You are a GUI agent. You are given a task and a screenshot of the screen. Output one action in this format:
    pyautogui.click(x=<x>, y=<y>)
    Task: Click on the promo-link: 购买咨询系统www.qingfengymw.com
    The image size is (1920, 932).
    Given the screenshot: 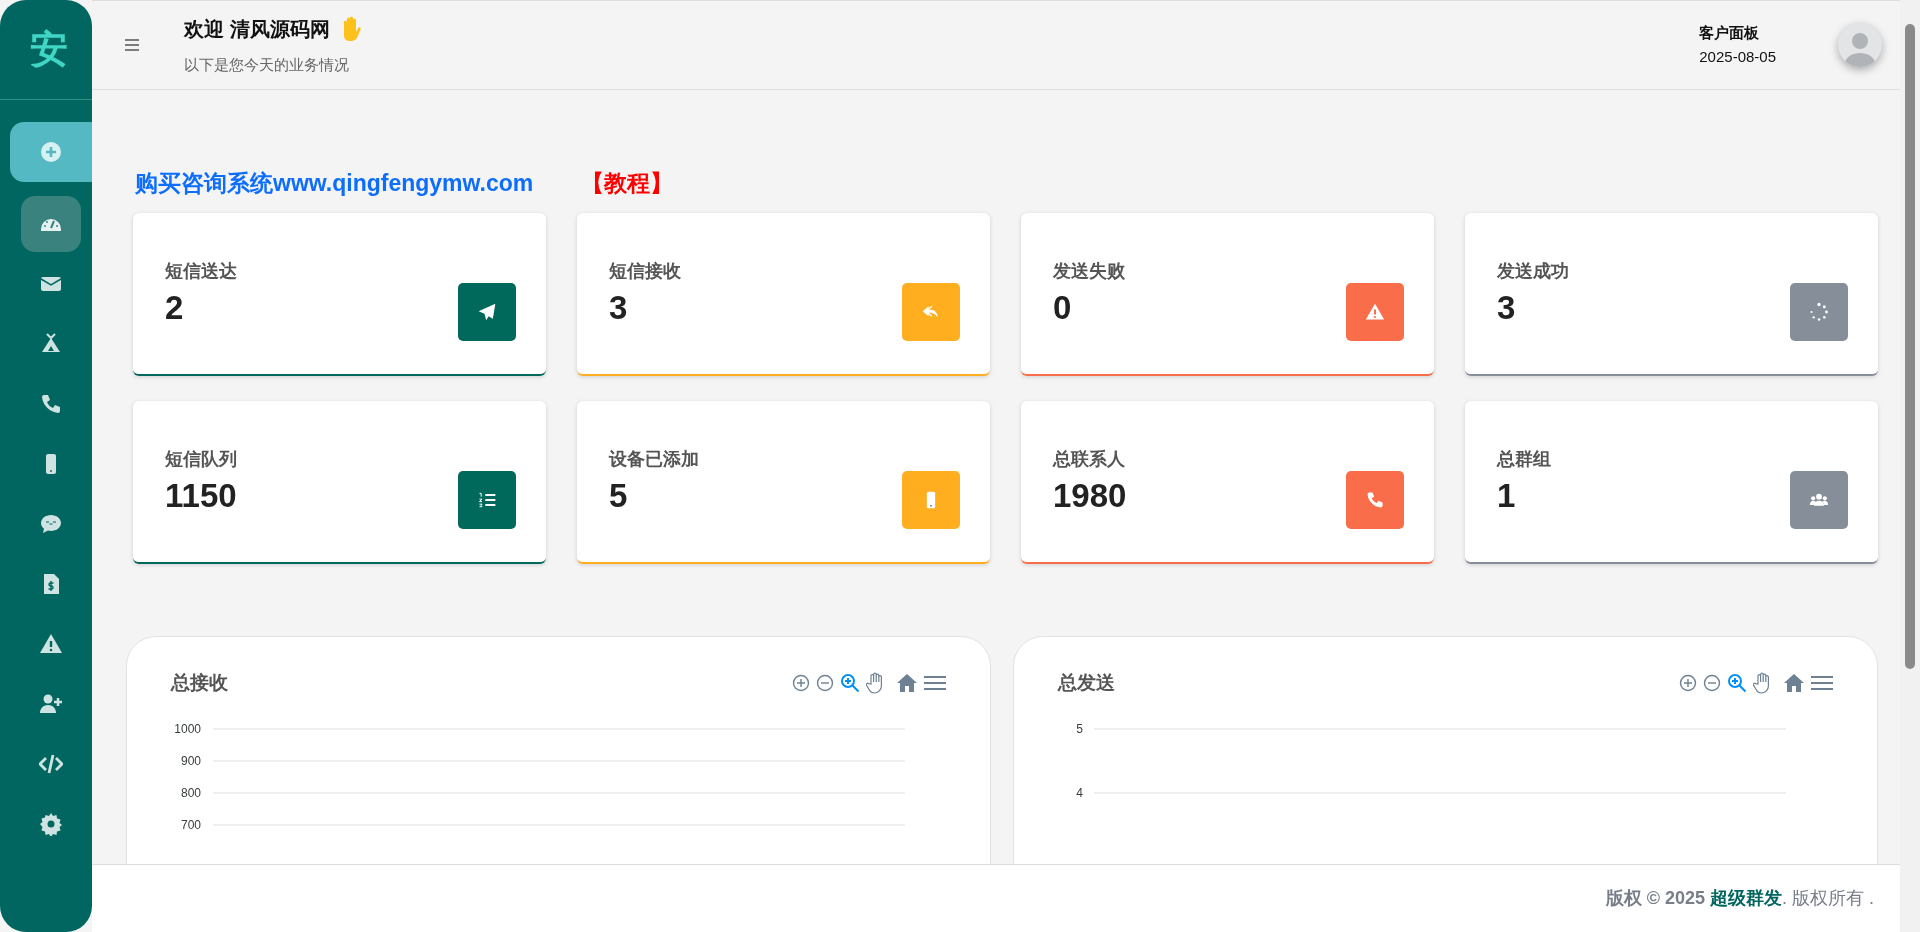 What is the action you would take?
    pyautogui.click(x=334, y=183)
    